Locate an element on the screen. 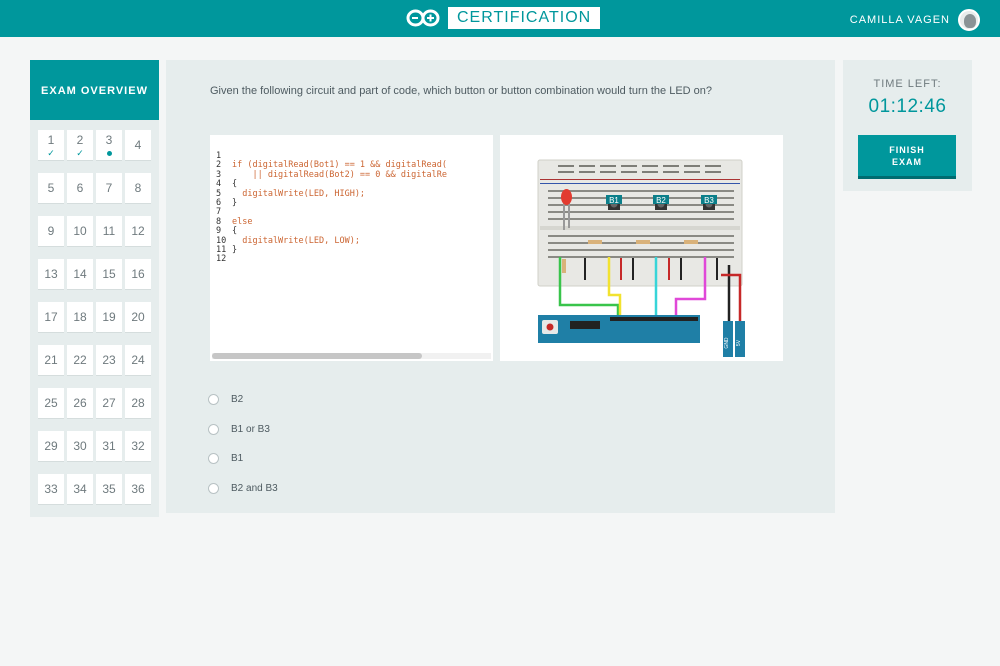 This screenshot has height=666, width=1000. question-number: 2 is located at coordinates (80, 140).